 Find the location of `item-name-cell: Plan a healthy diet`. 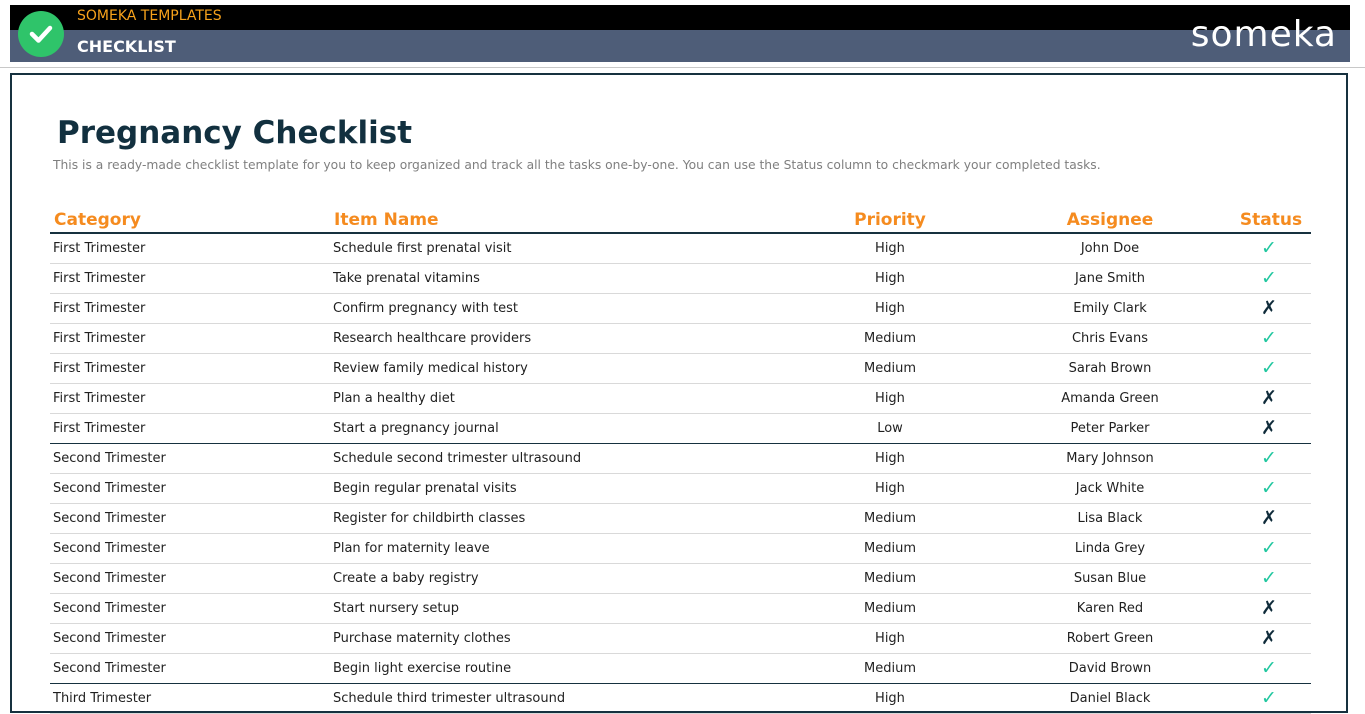

item-name-cell: Plan a healthy diet is located at coordinates (394, 398).